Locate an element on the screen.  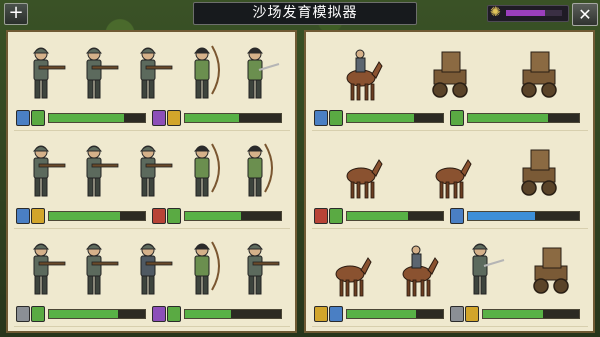
swordsman-unit is located at coordinates (259, 73).